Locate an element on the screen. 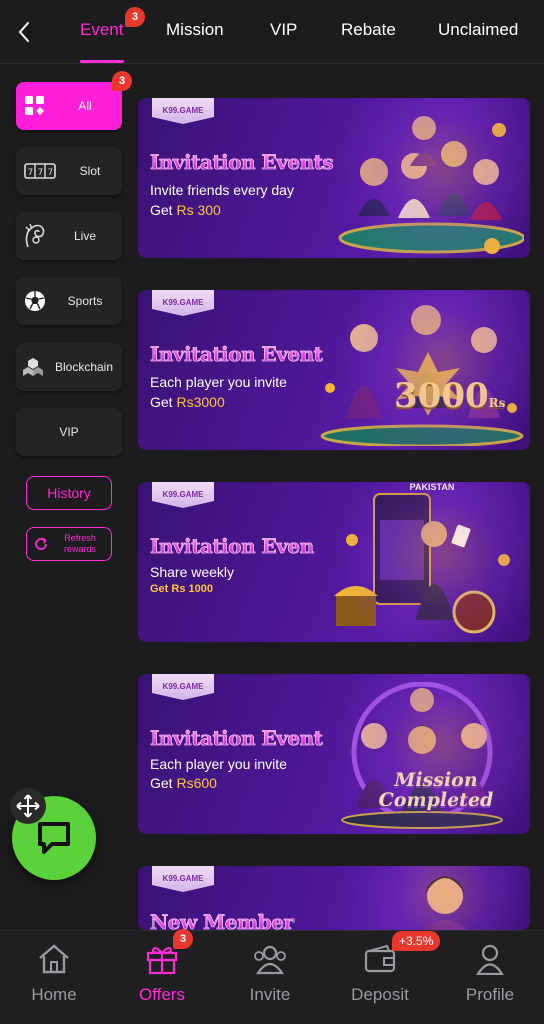 The image size is (544, 1024). sidebar-item-label: Slot is located at coordinates (90, 171).